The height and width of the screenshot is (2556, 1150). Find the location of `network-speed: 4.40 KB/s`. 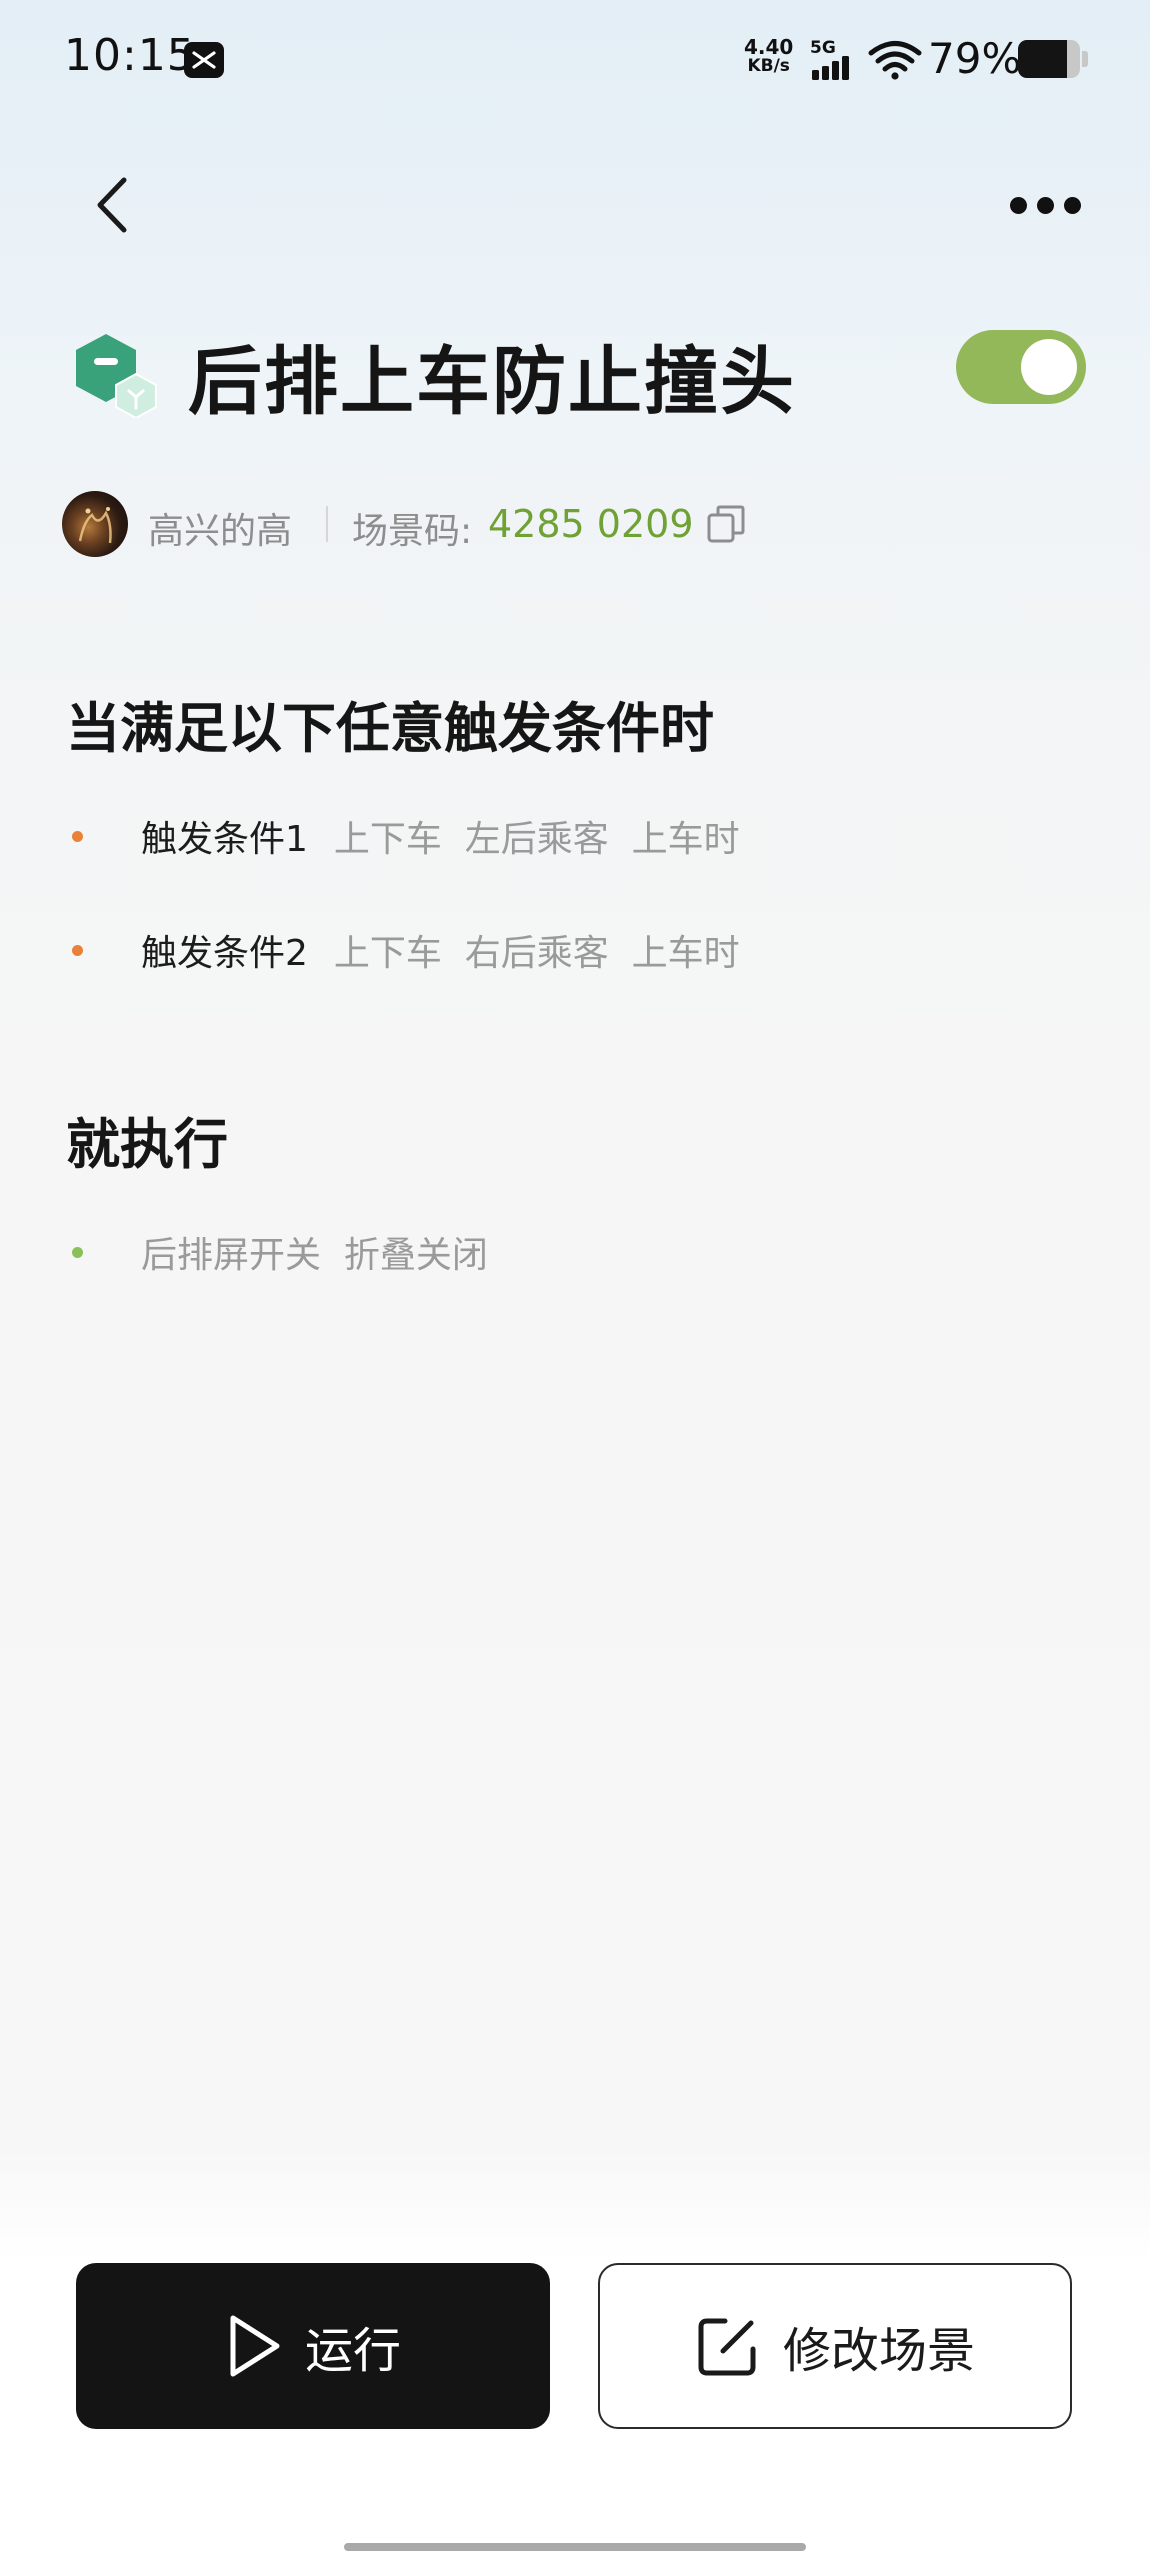

network-speed: 4.40 KB/s is located at coordinates (769, 55).